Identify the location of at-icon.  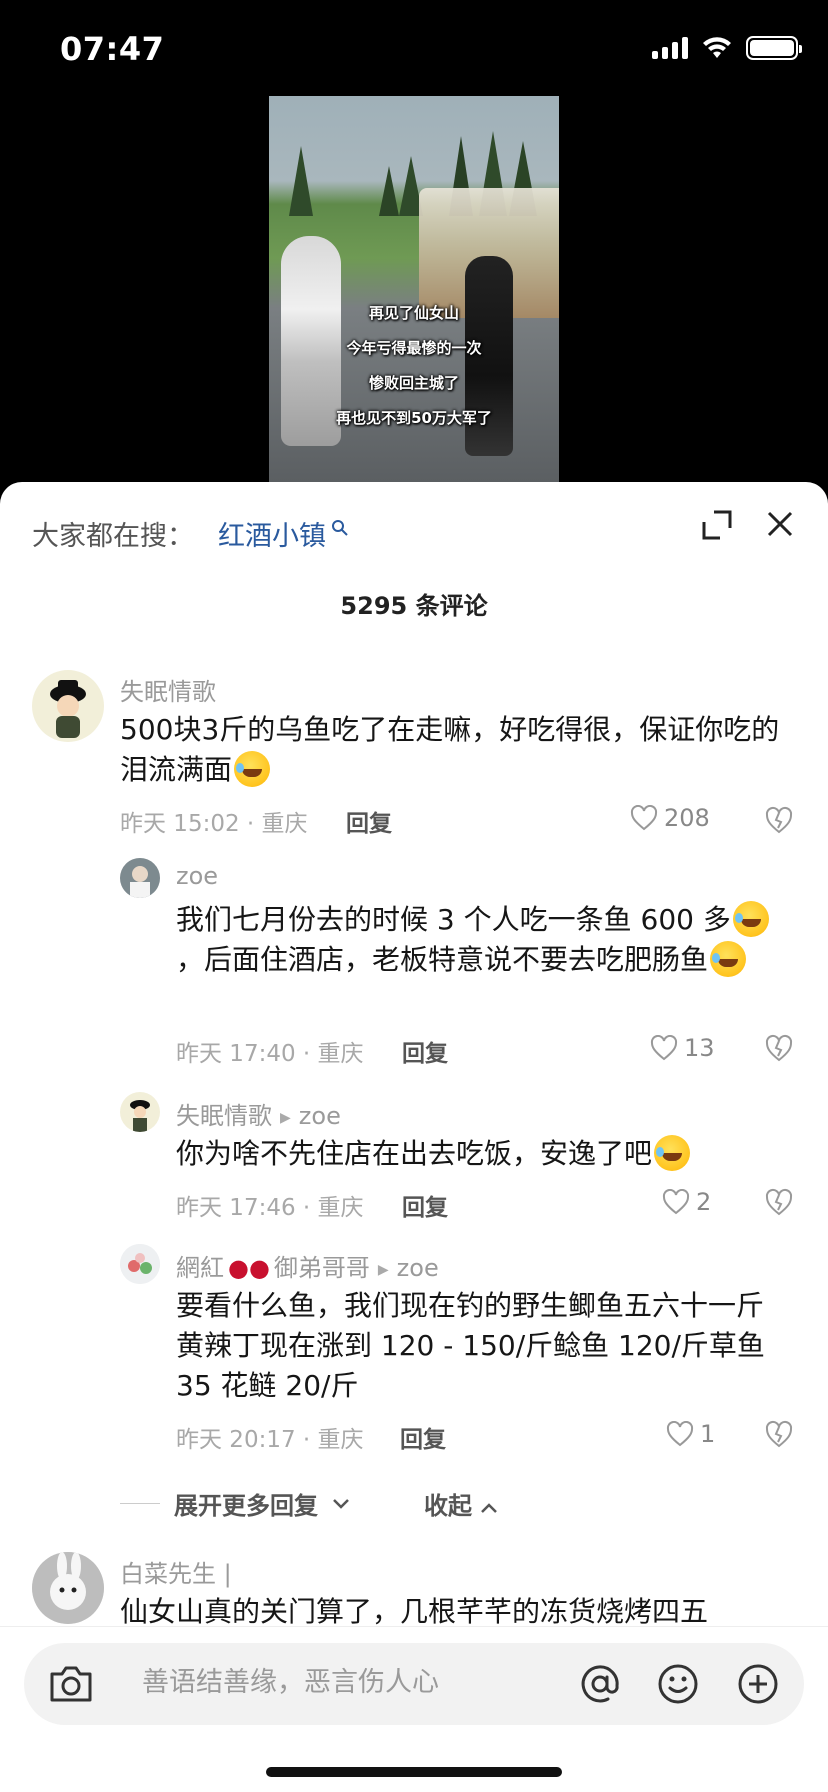
(600, 1684).